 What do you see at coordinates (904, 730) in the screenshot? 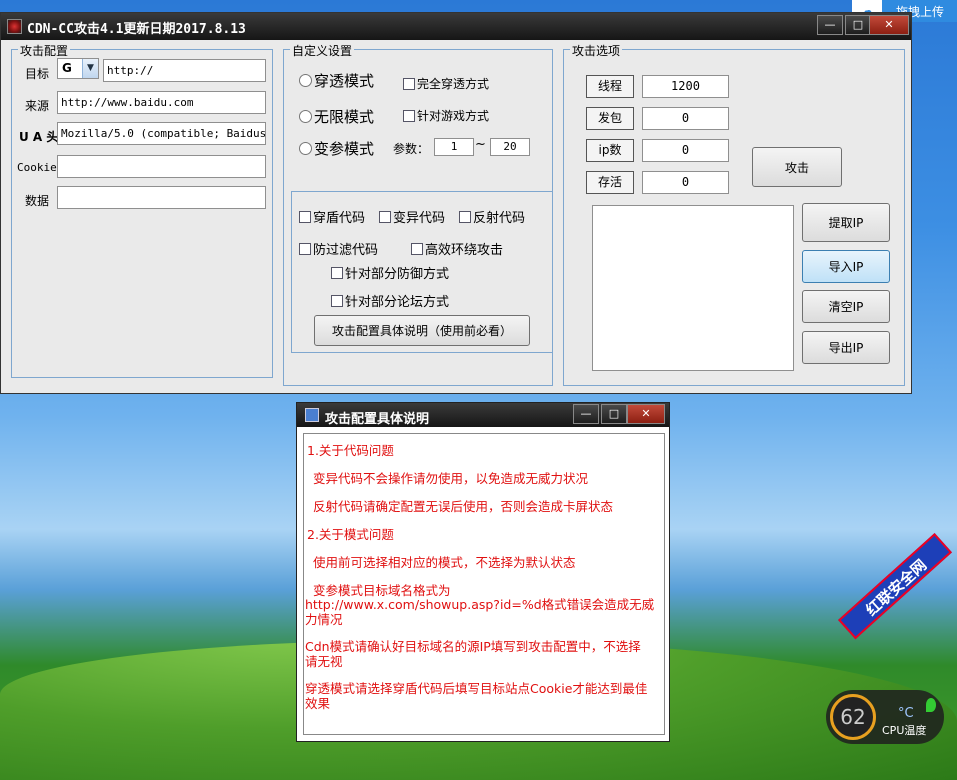
I see `temp-caption: CPU温度` at bounding box center [904, 730].